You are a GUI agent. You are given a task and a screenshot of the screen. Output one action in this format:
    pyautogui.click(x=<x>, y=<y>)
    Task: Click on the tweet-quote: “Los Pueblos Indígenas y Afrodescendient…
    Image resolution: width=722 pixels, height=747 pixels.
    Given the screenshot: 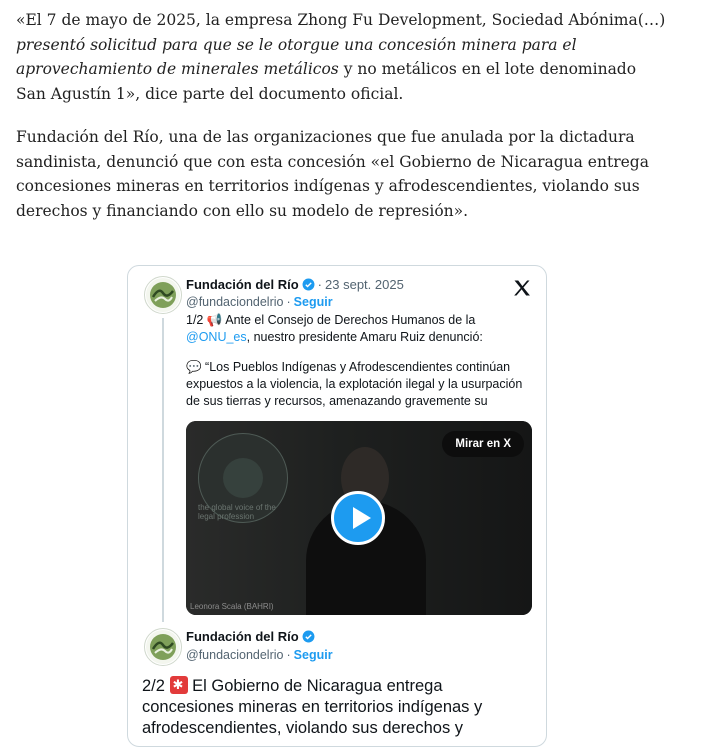 What is the action you would take?
    pyautogui.click(x=354, y=384)
    